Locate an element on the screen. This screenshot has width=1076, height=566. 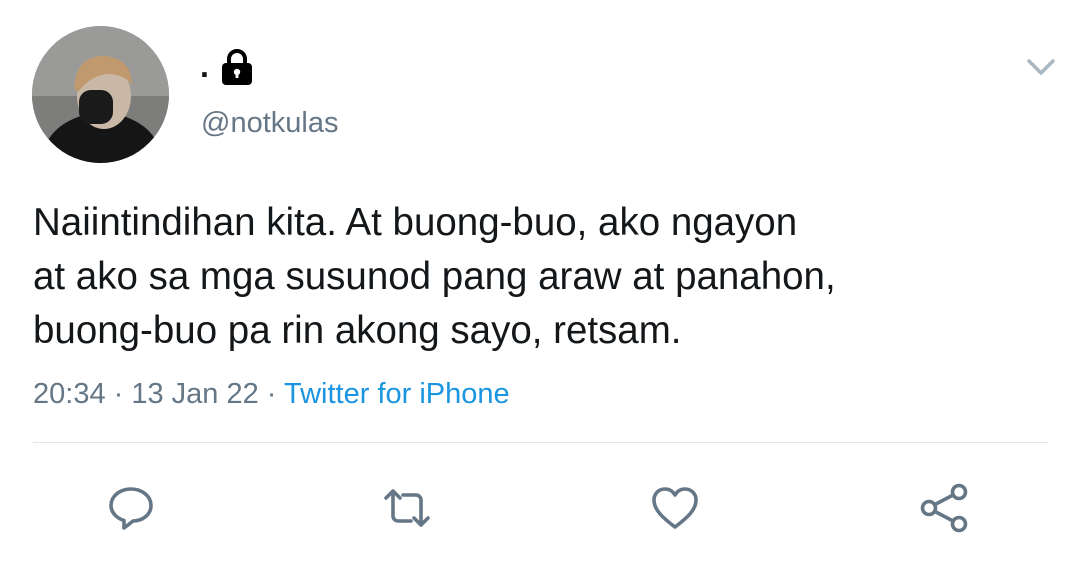
display-name: . is located at coordinates (204, 66).